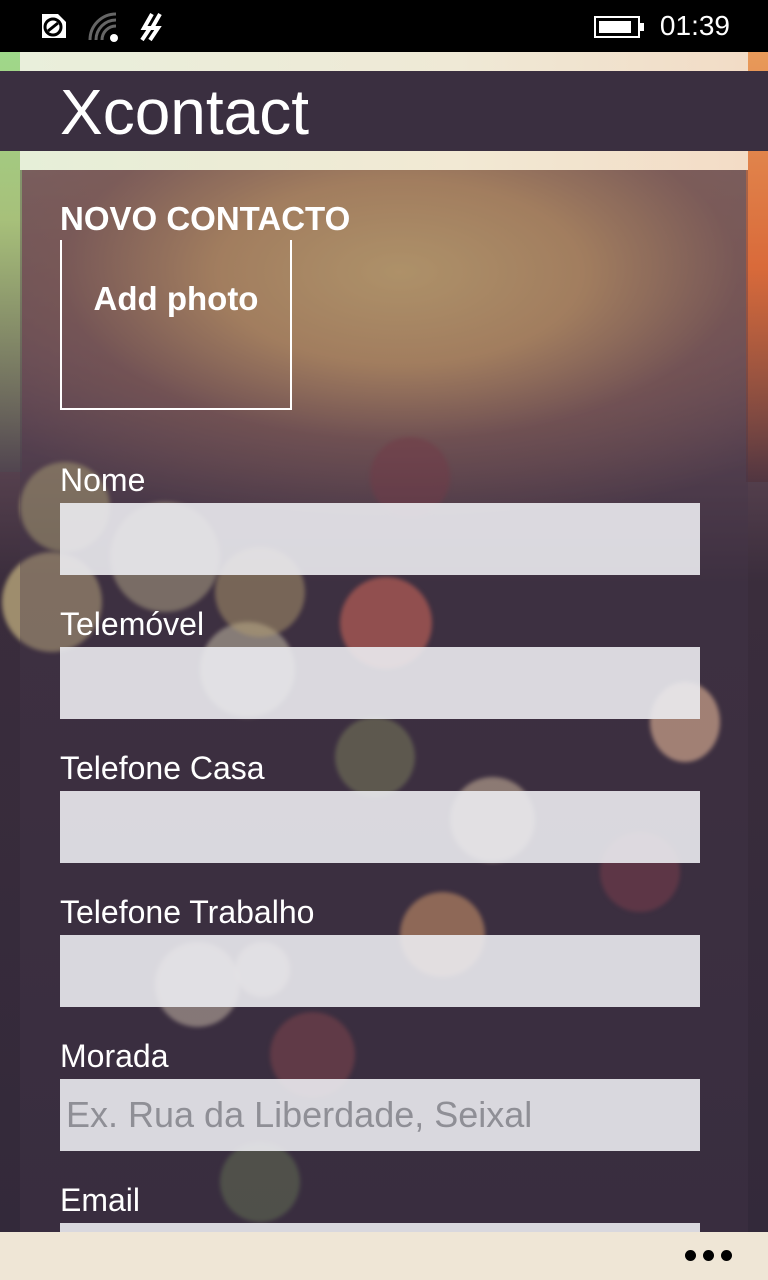  I want to click on add-photo-button: Add photo, so click(176, 325).